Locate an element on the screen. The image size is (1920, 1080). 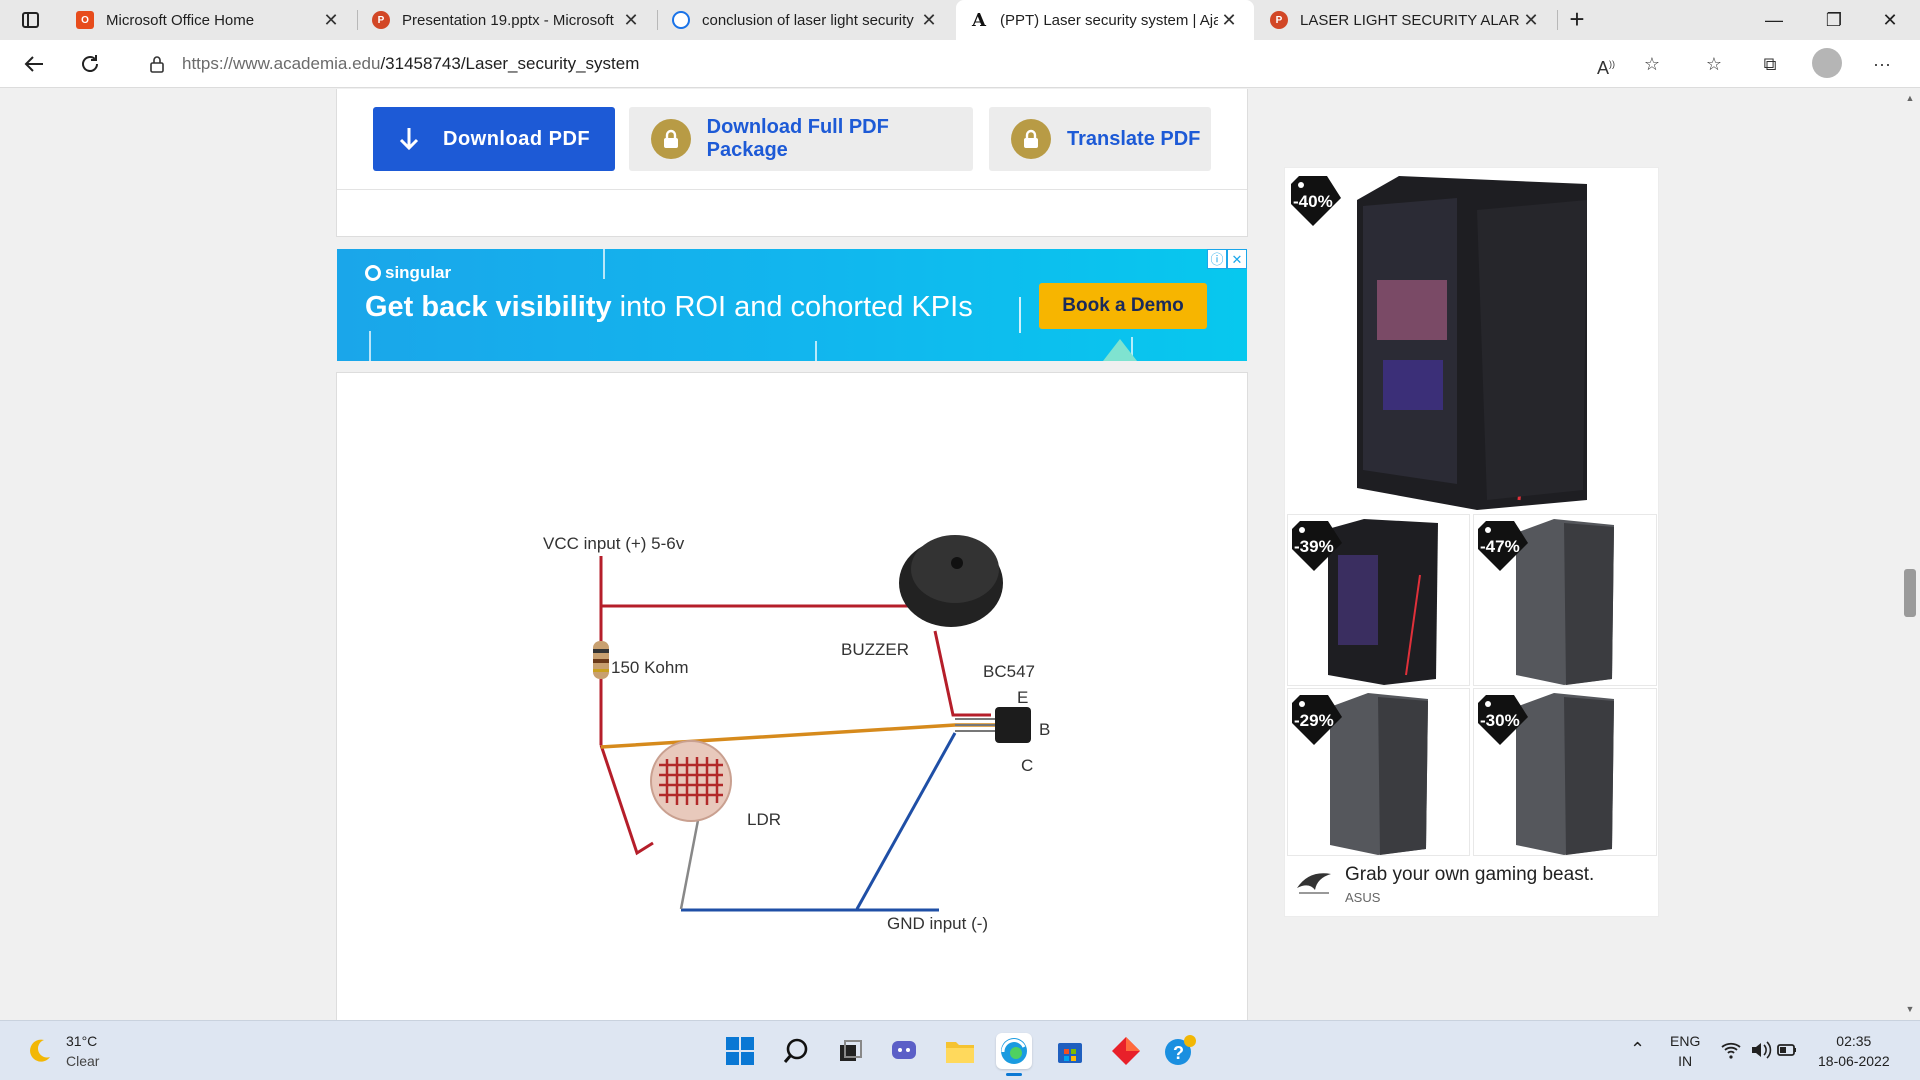
singular-logo: singular is located at coordinates (408, 273).